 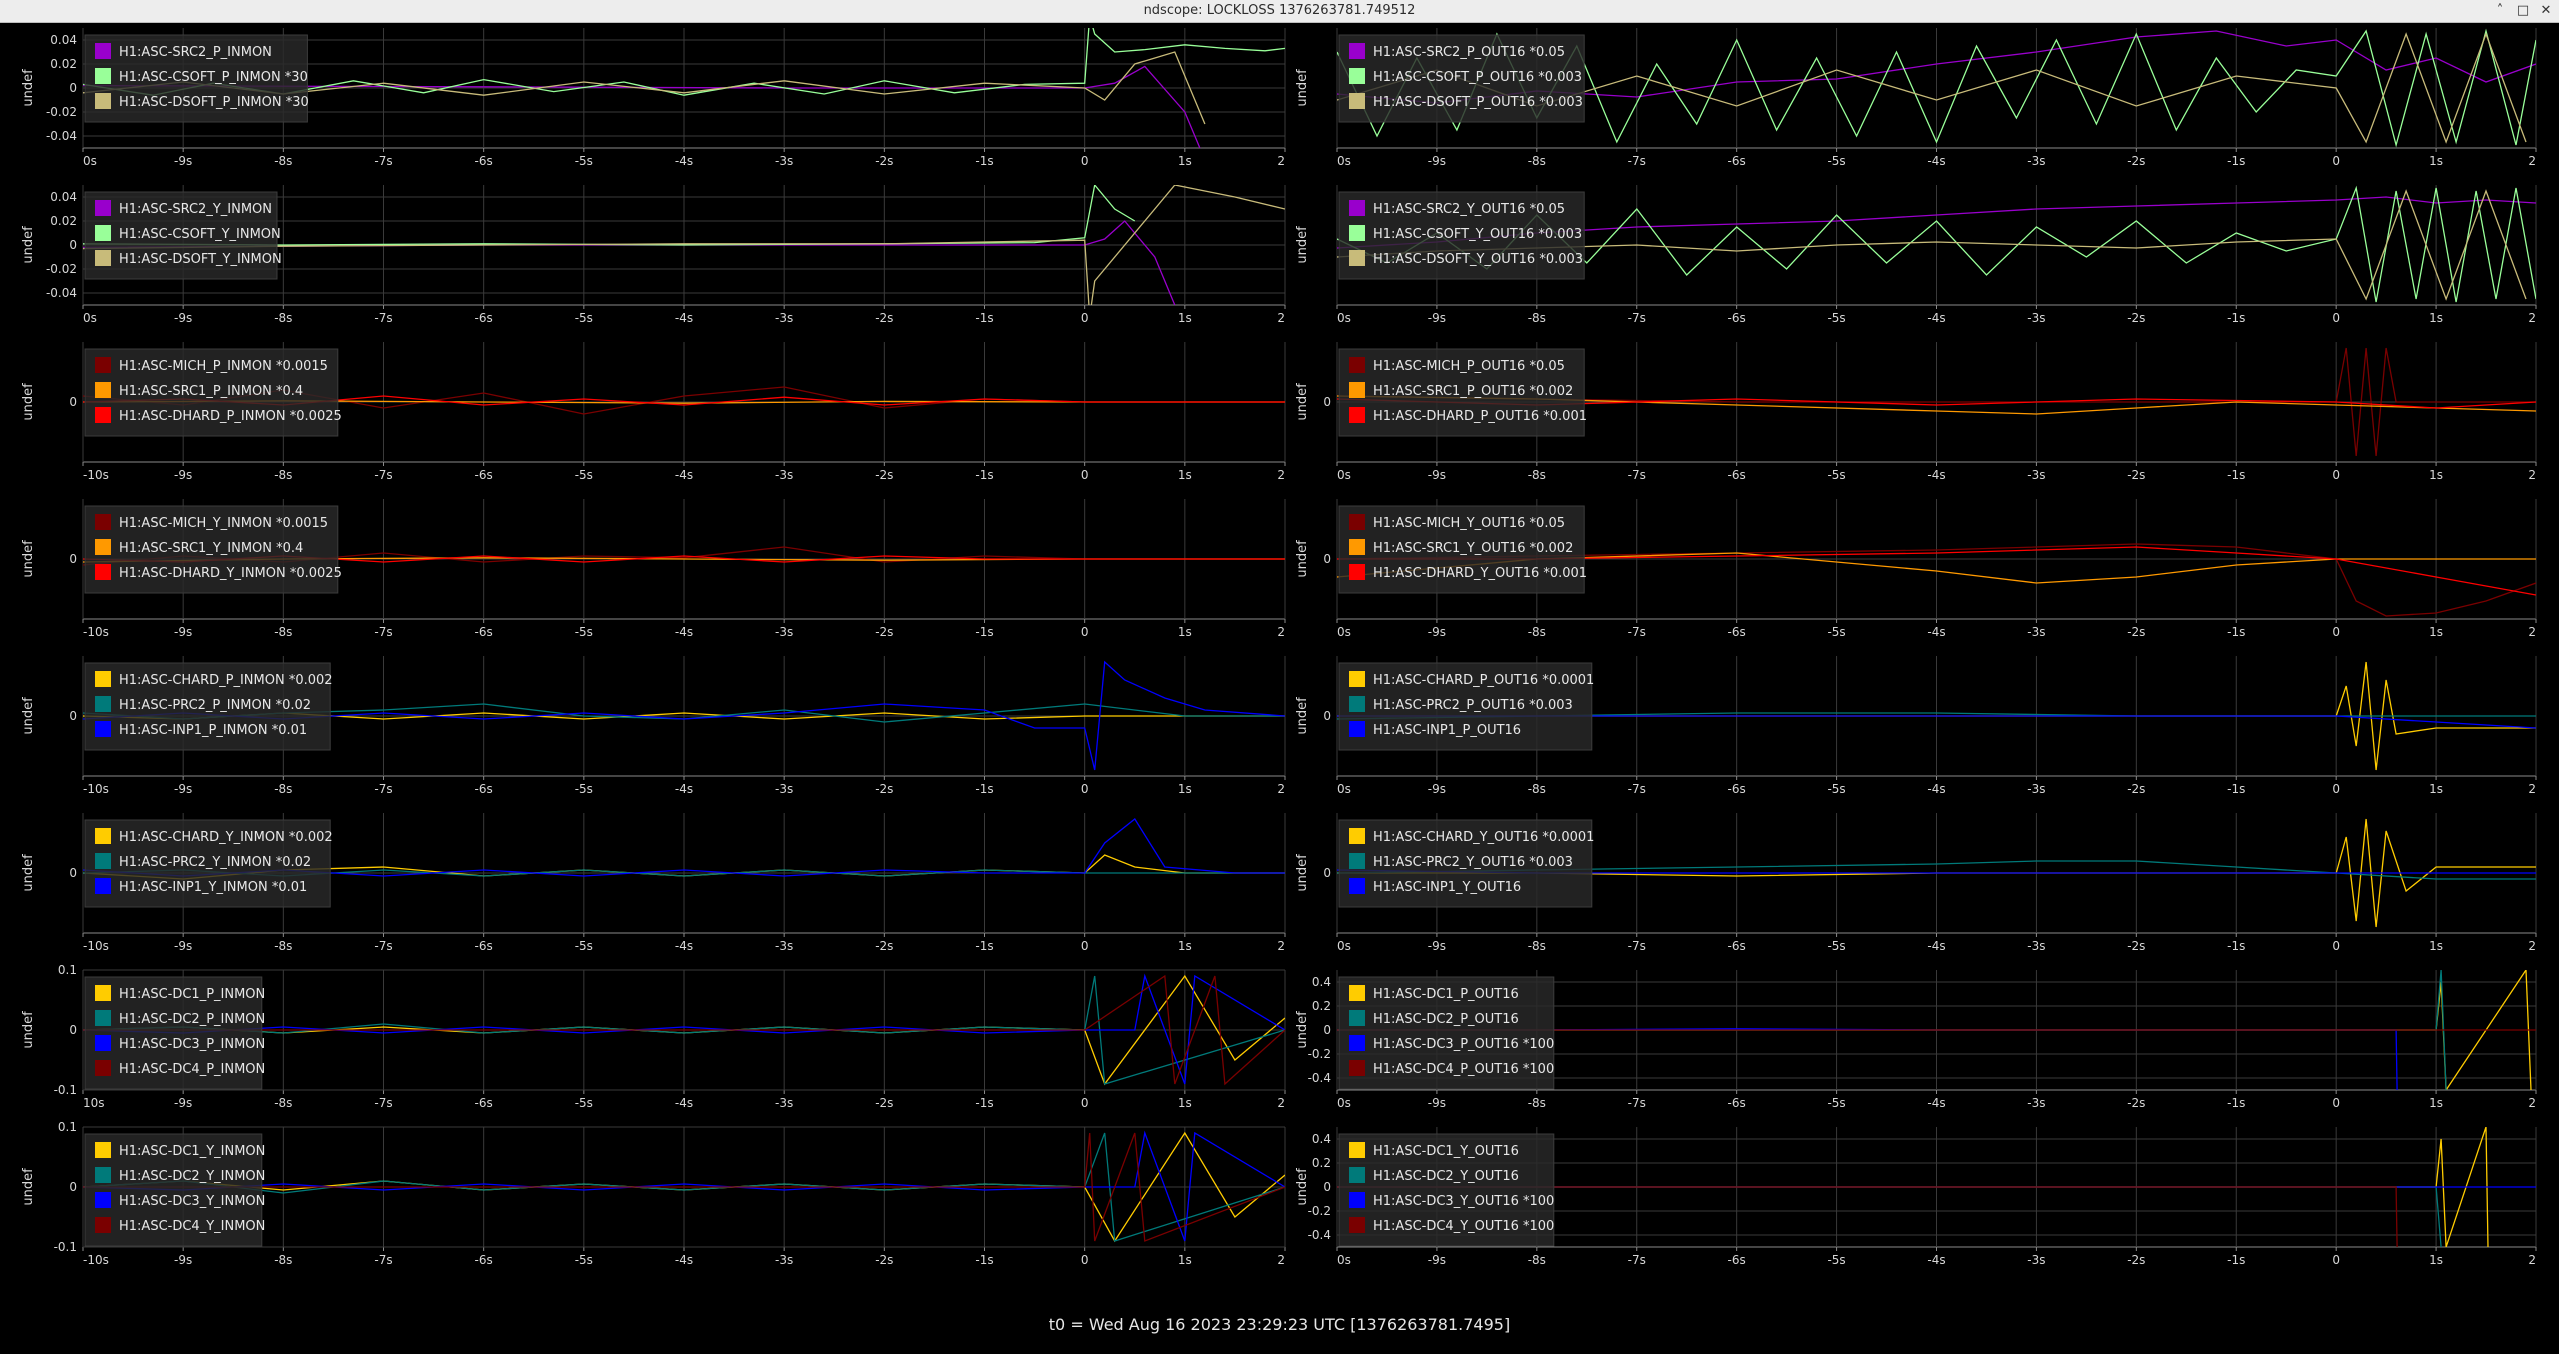 What do you see at coordinates (1447, 730) in the screenshot?
I see `legend-entry: H1:ASC-INP1_P_OUT16` at bounding box center [1447, 730].